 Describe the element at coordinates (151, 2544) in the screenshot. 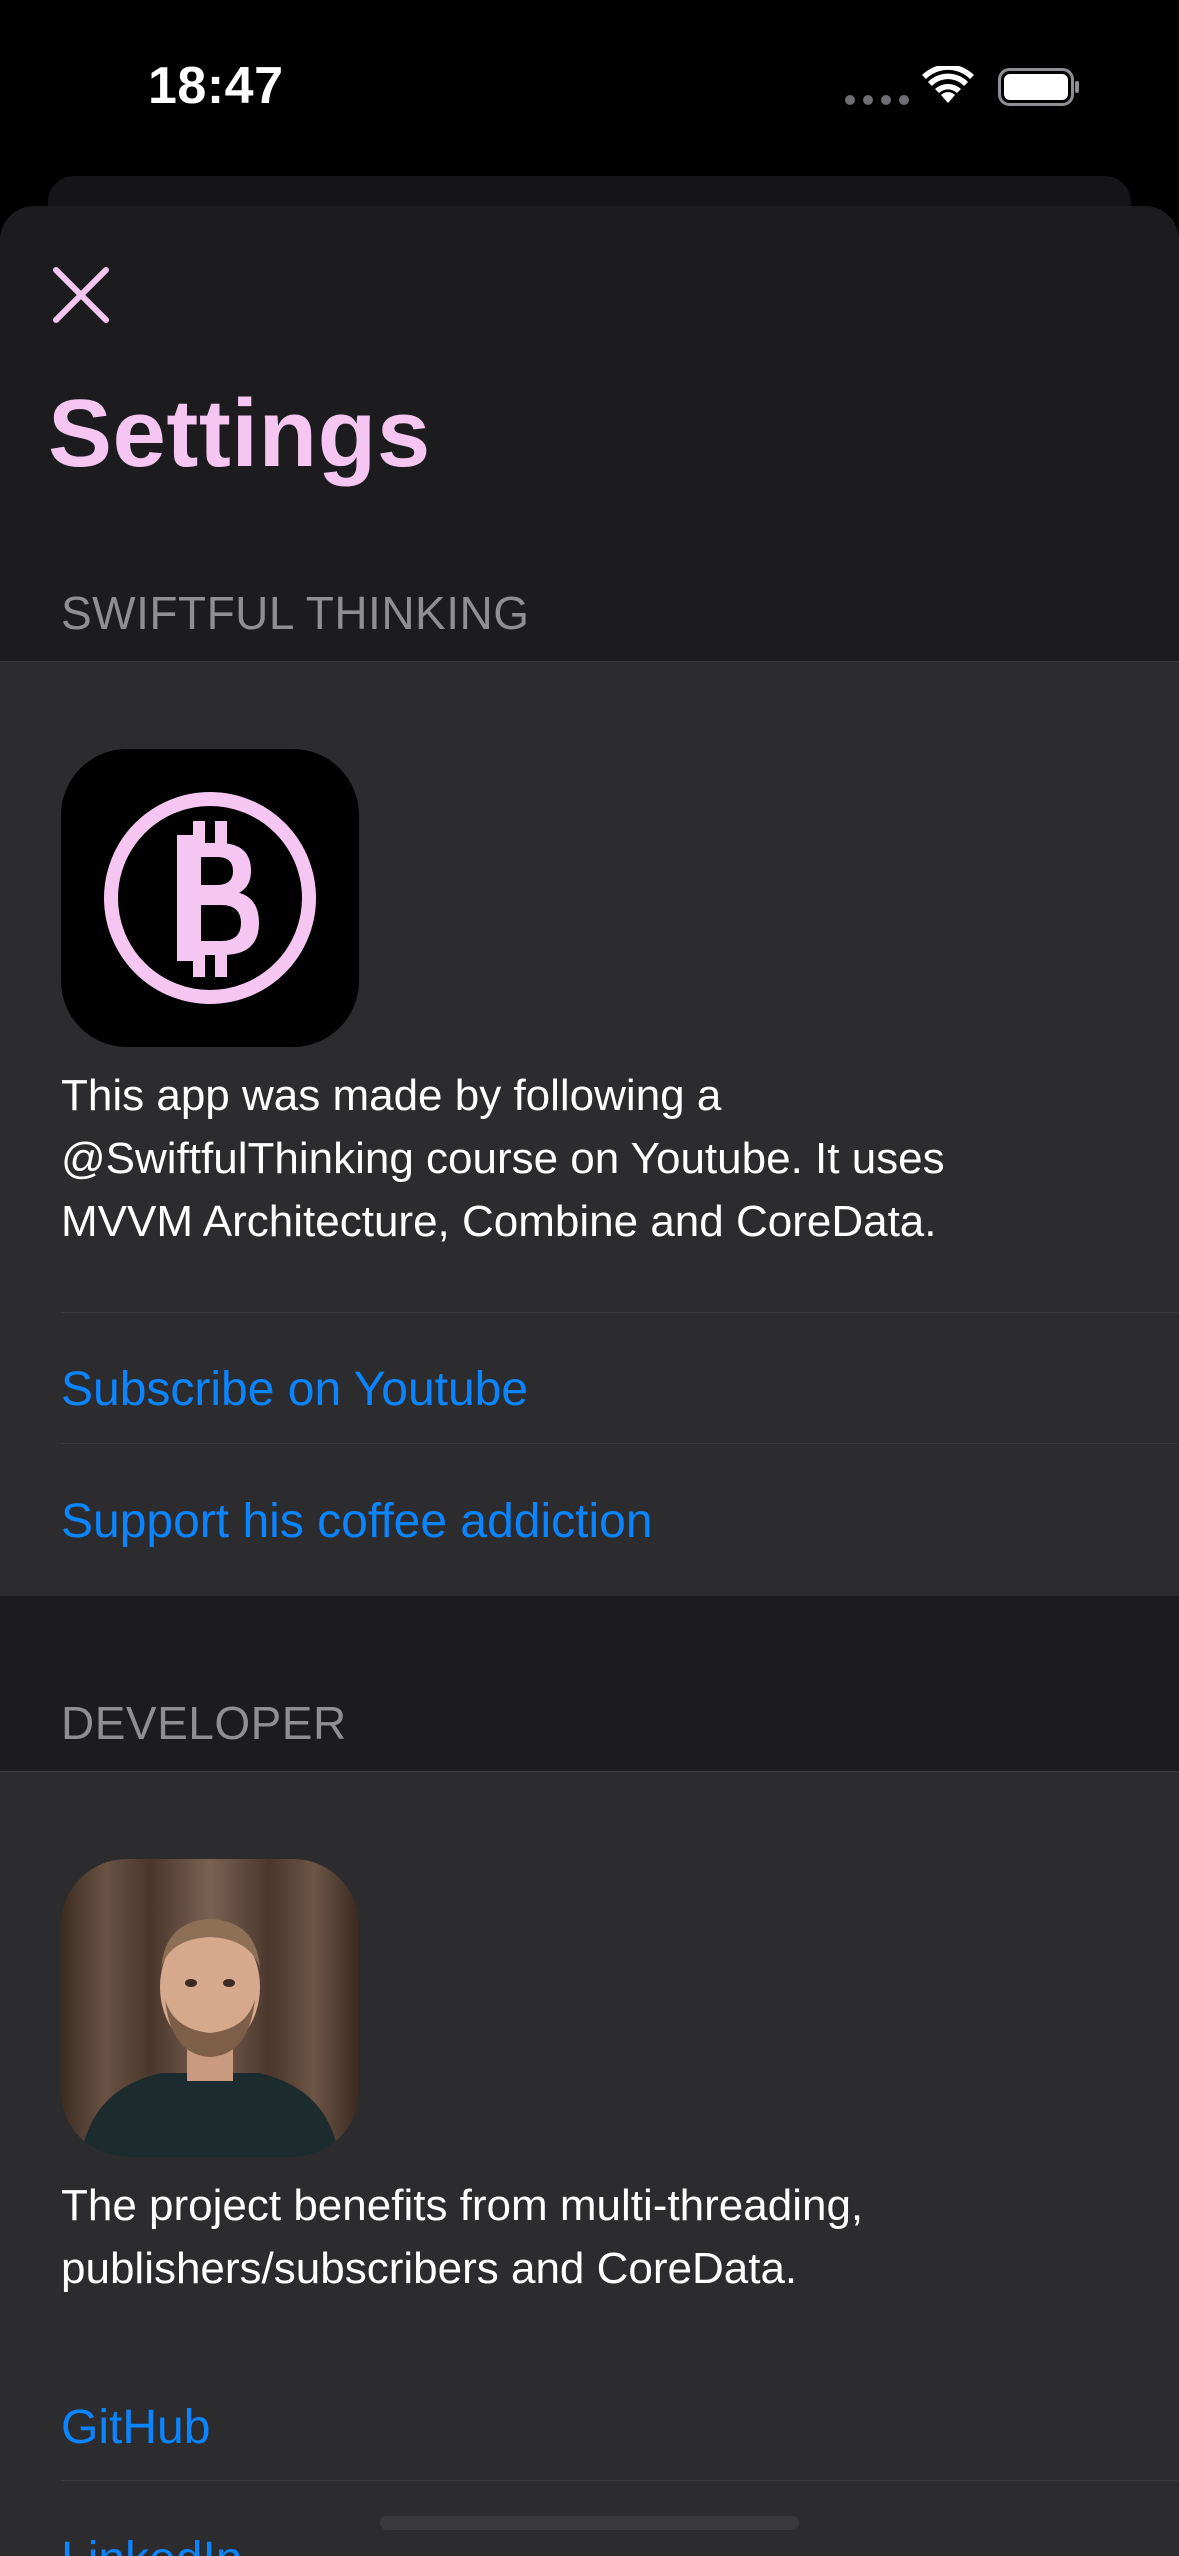

I see `linkedin-link: LinkedIn` at that location.